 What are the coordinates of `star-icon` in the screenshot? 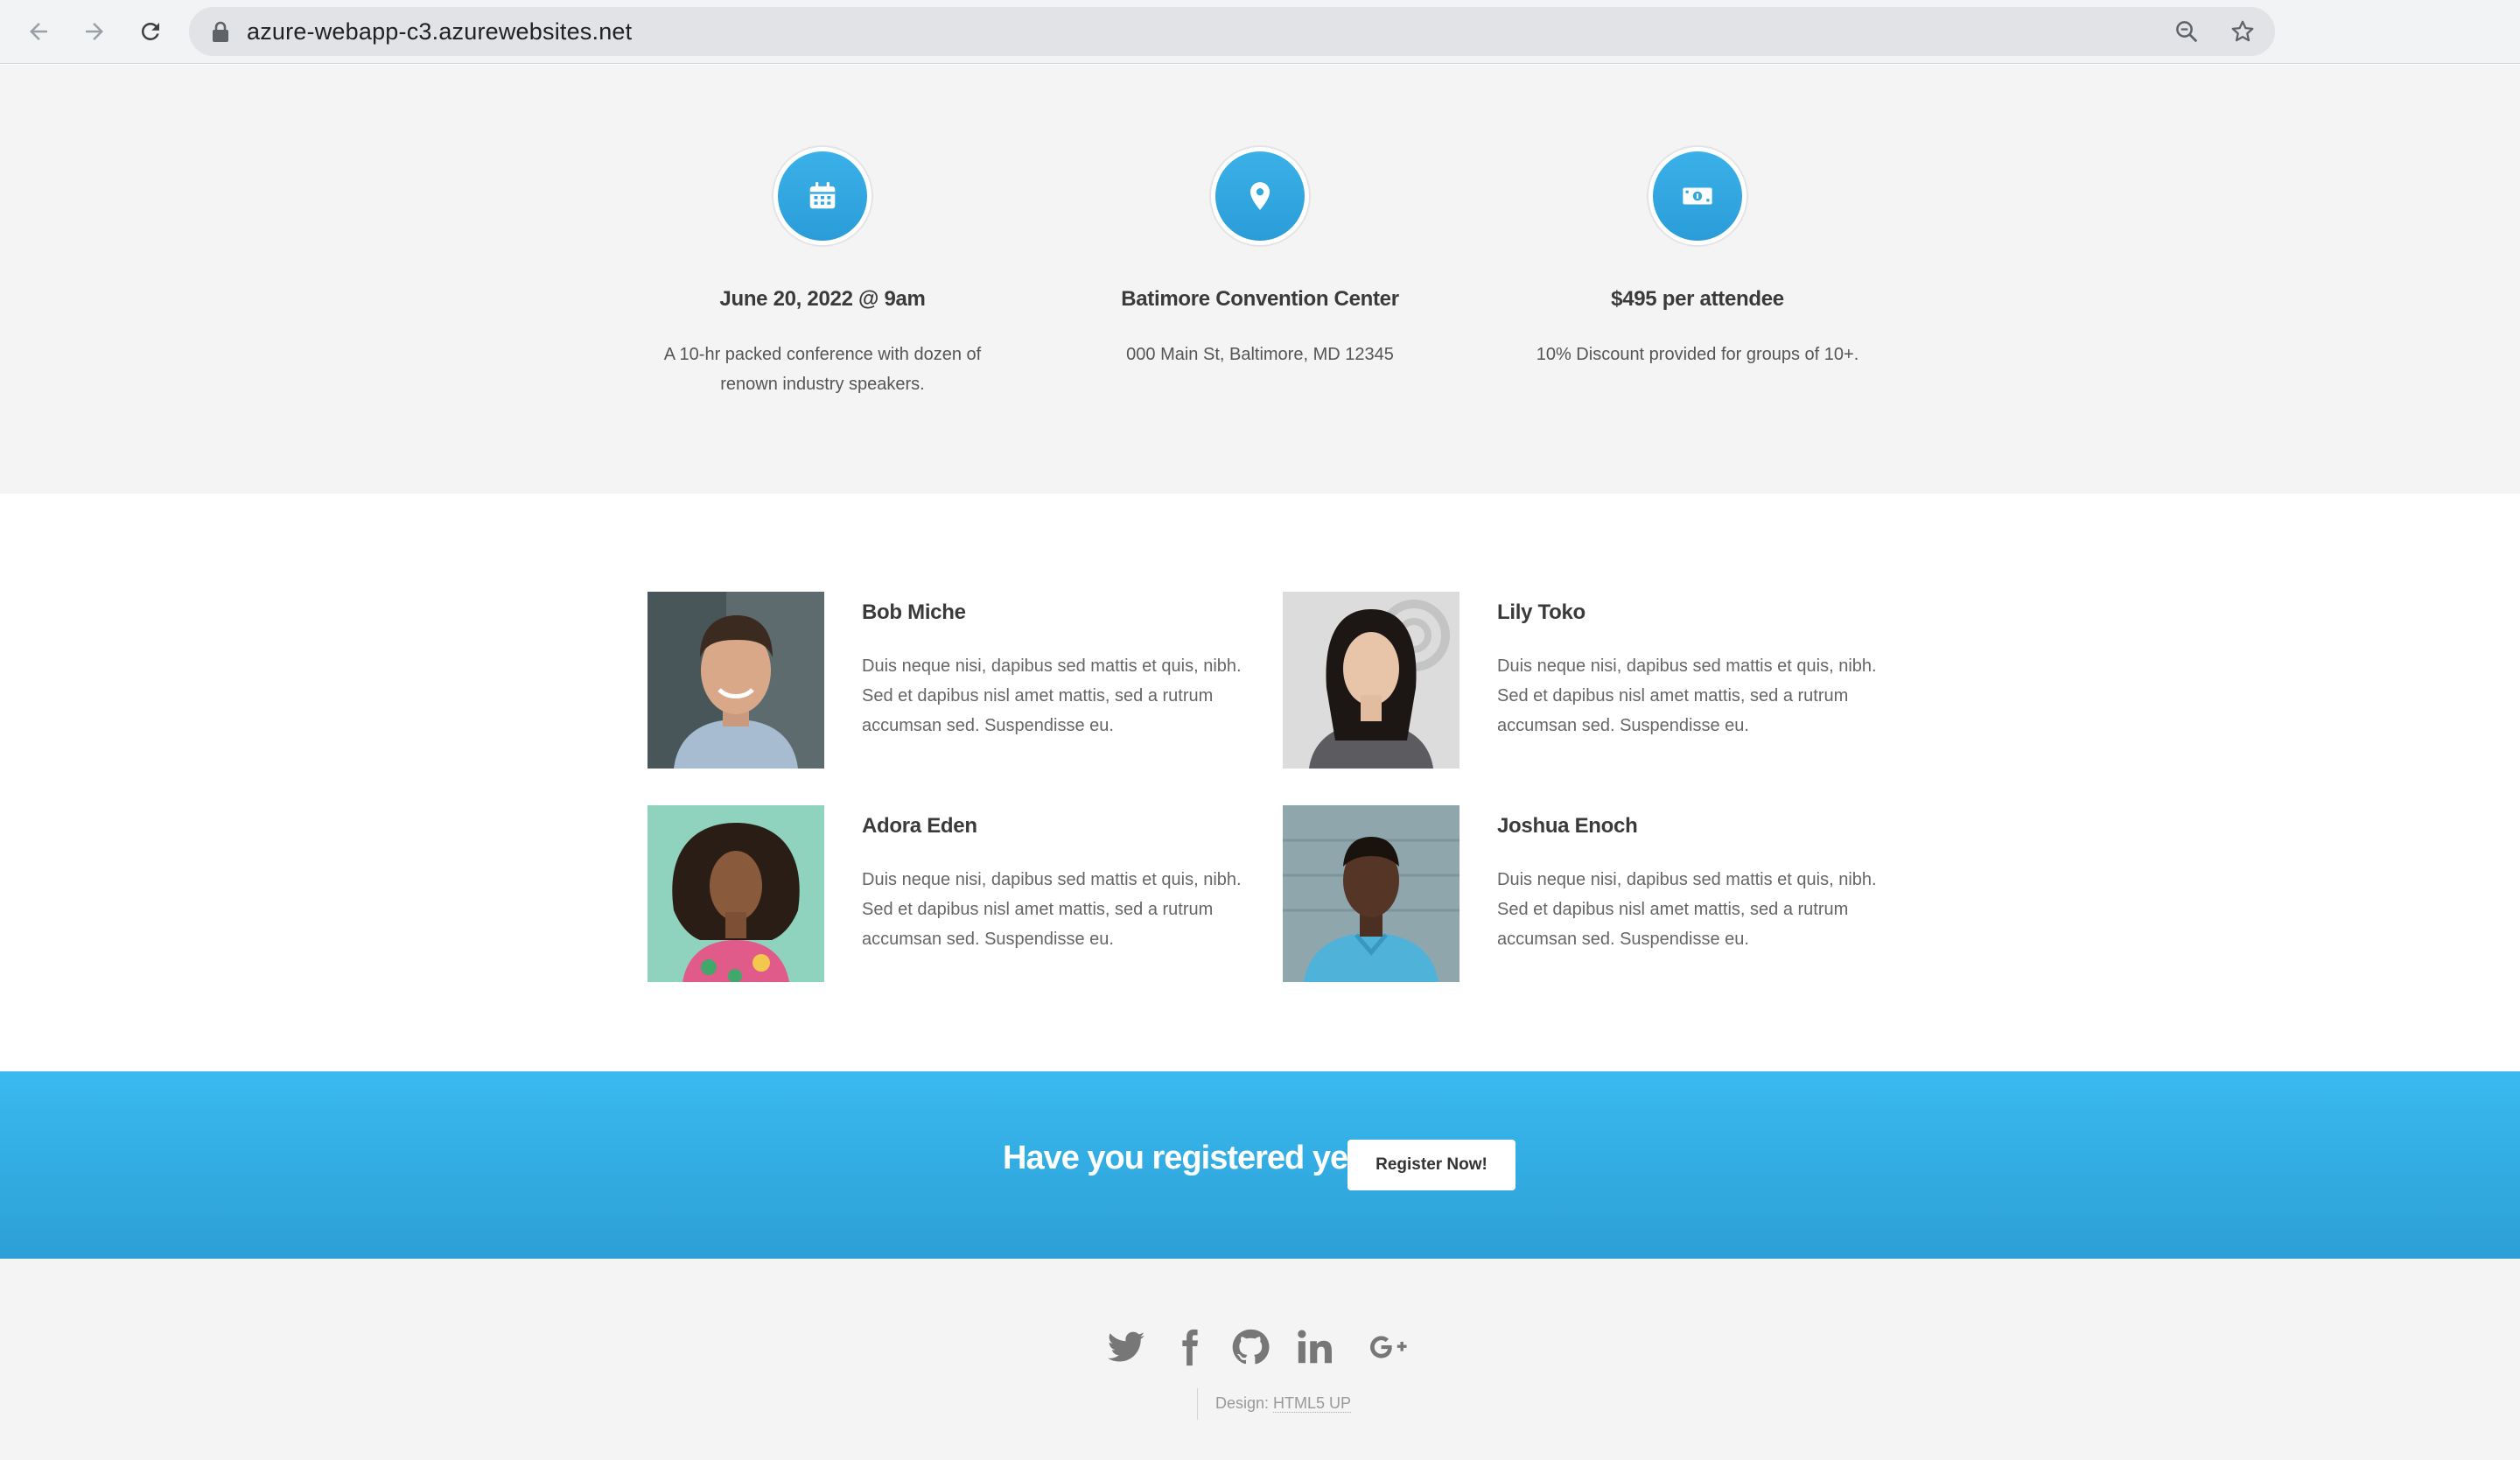 It's located at (2243, 31).